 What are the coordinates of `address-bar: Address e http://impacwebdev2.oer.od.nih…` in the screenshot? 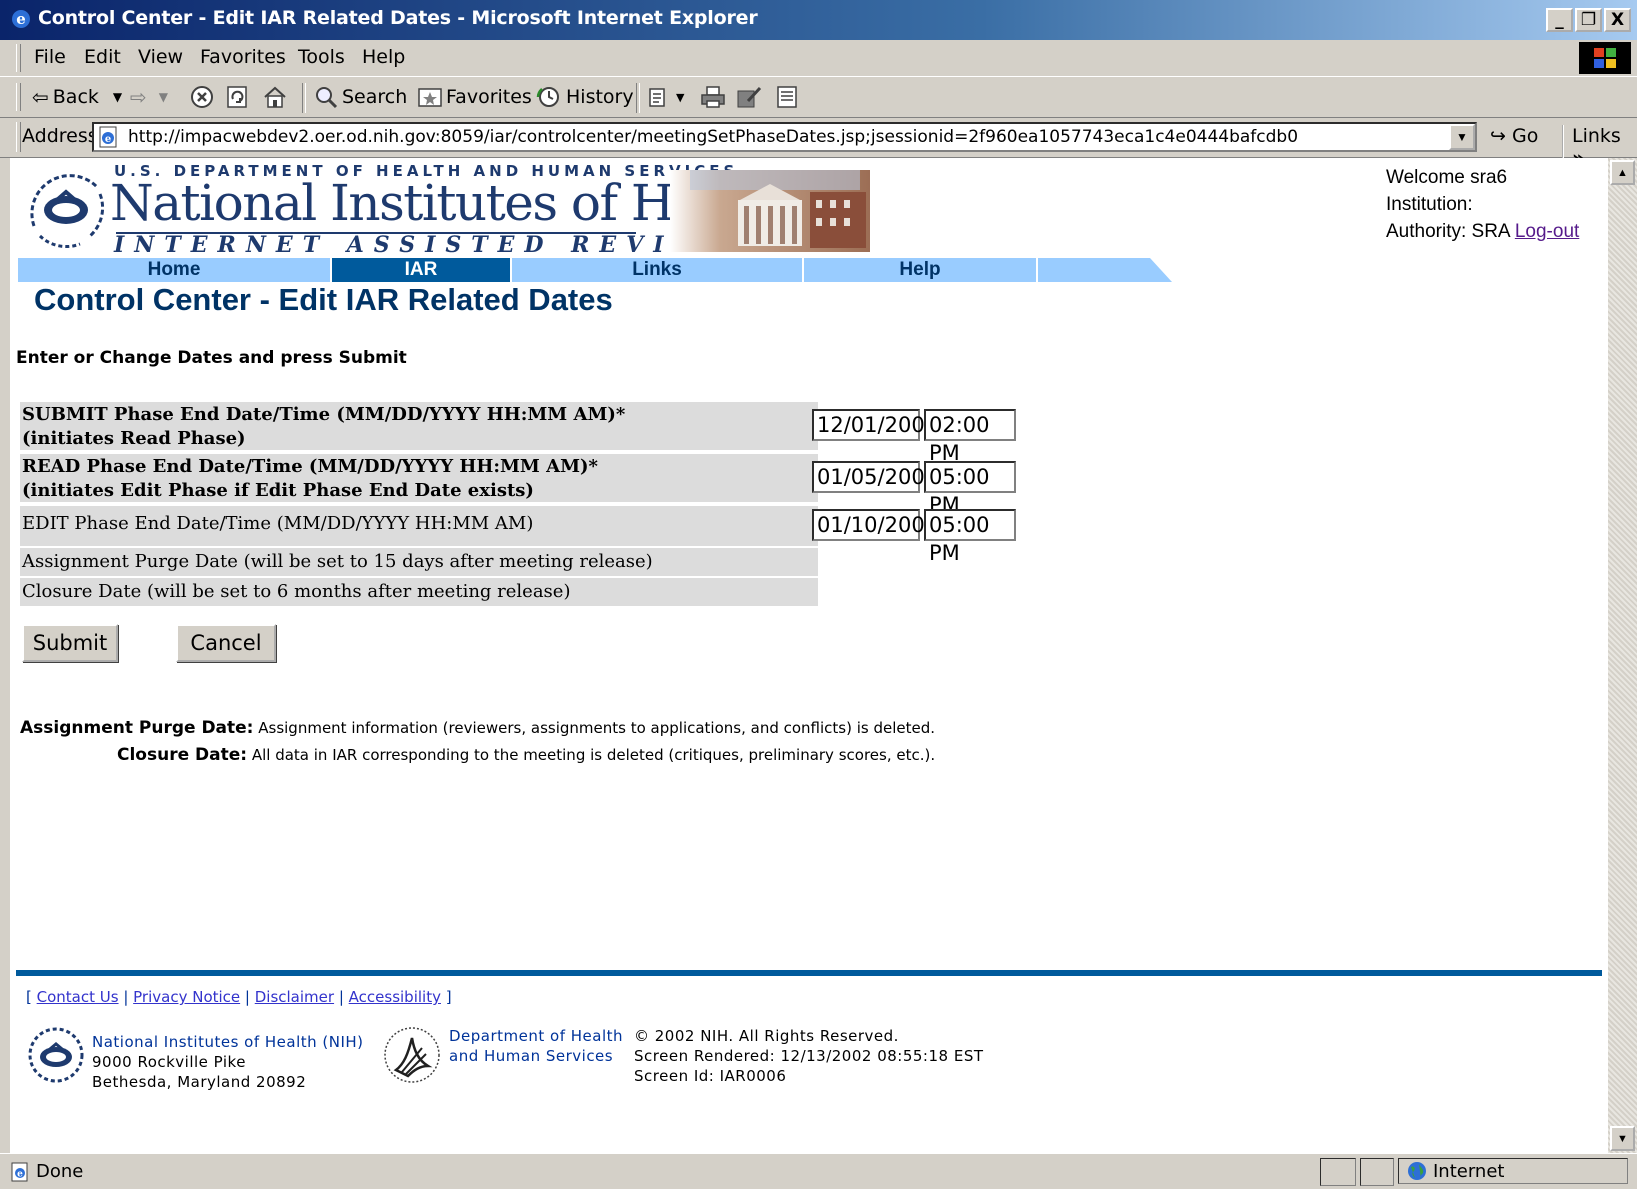 It's located at (818, 143).